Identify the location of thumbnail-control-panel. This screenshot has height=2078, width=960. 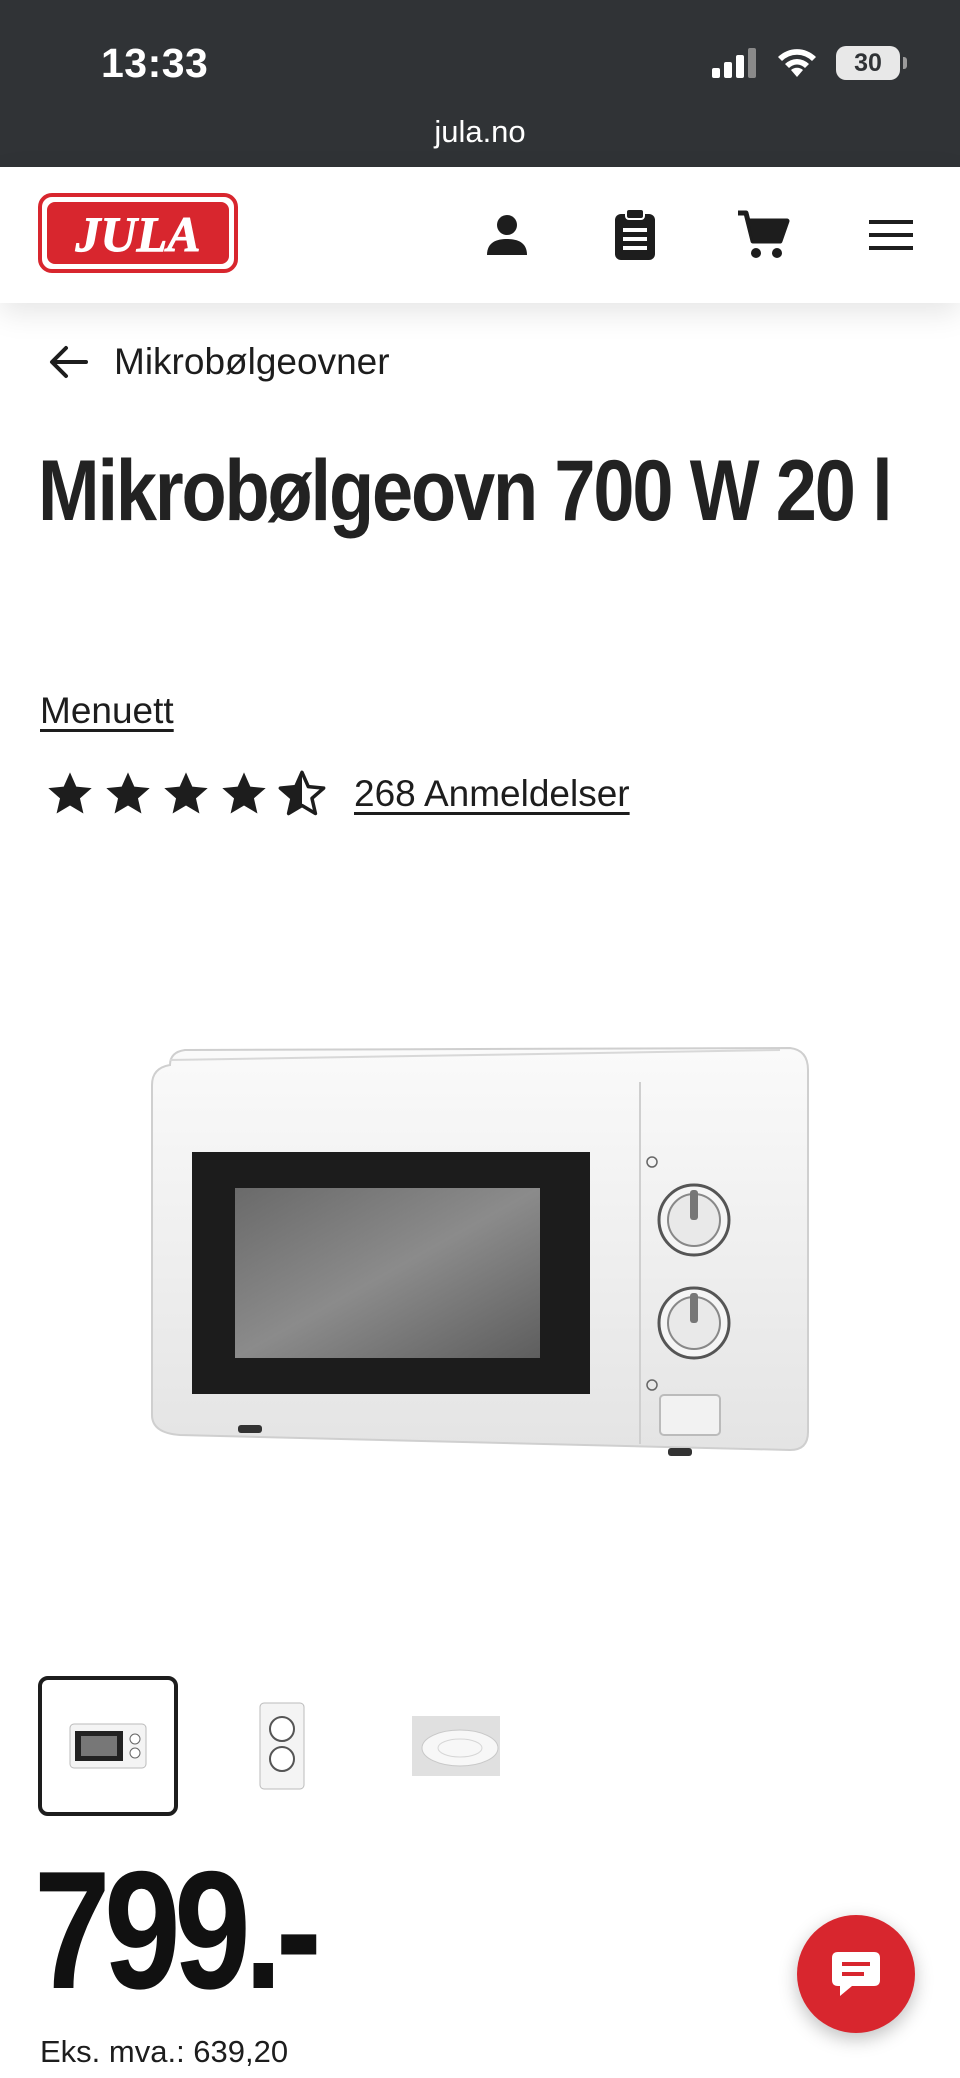
(282, 1746).